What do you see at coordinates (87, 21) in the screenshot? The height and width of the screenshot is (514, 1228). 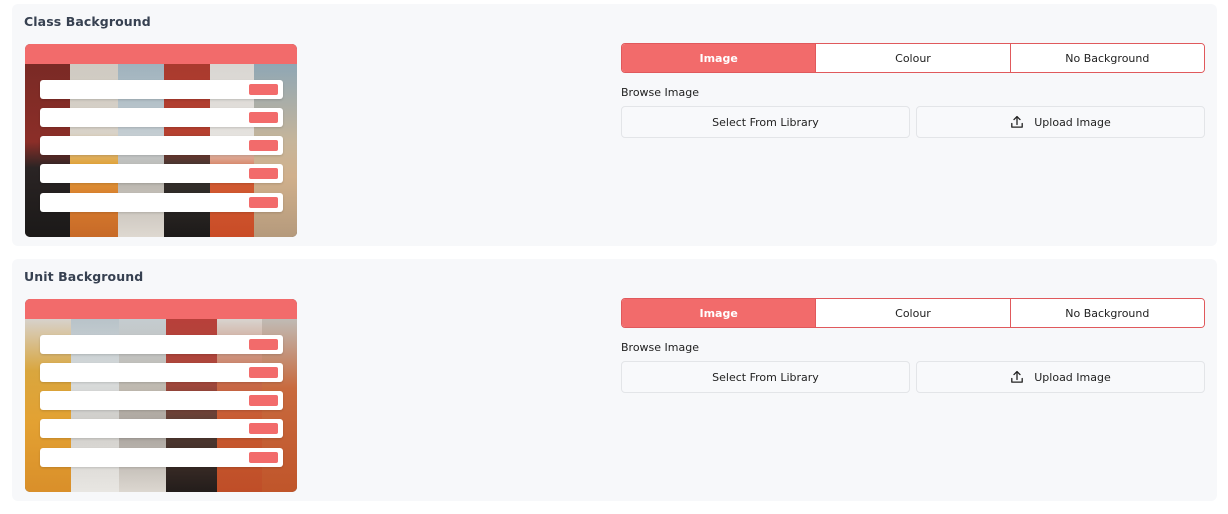 I see `section-title: Class Background` at bounding box center [87, 21].